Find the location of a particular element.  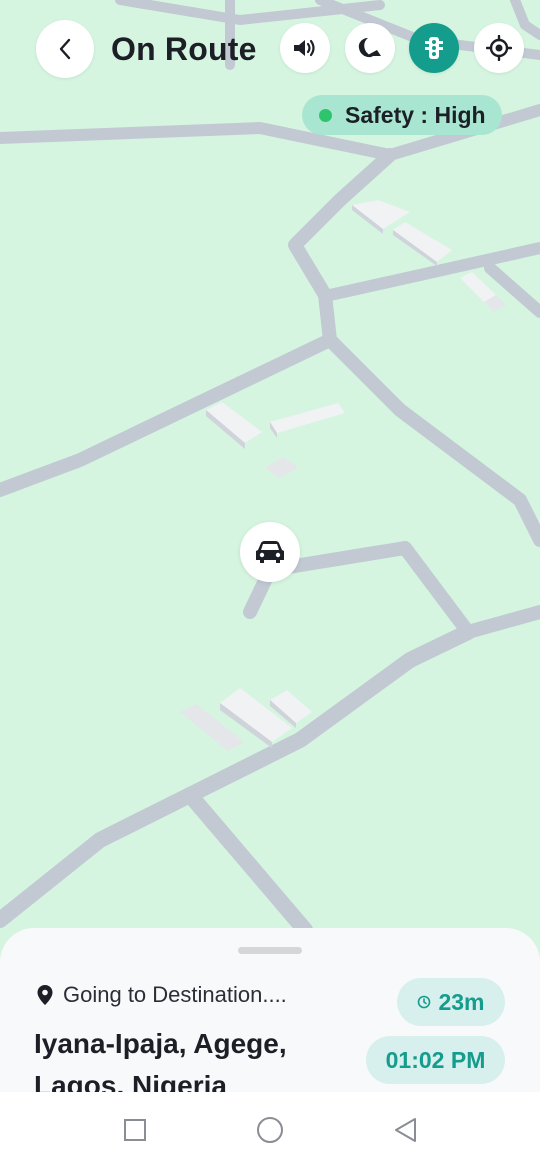

locate-button is located at coordinates (499, 48).